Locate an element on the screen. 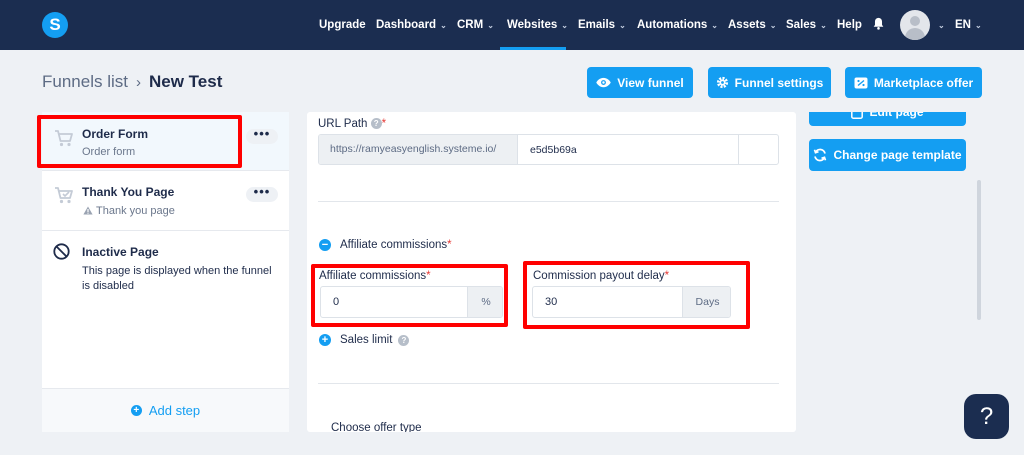 The width and height of the screenshot is (1024, 455). step-title: Thank You Page is located at coordinates (128, 192).